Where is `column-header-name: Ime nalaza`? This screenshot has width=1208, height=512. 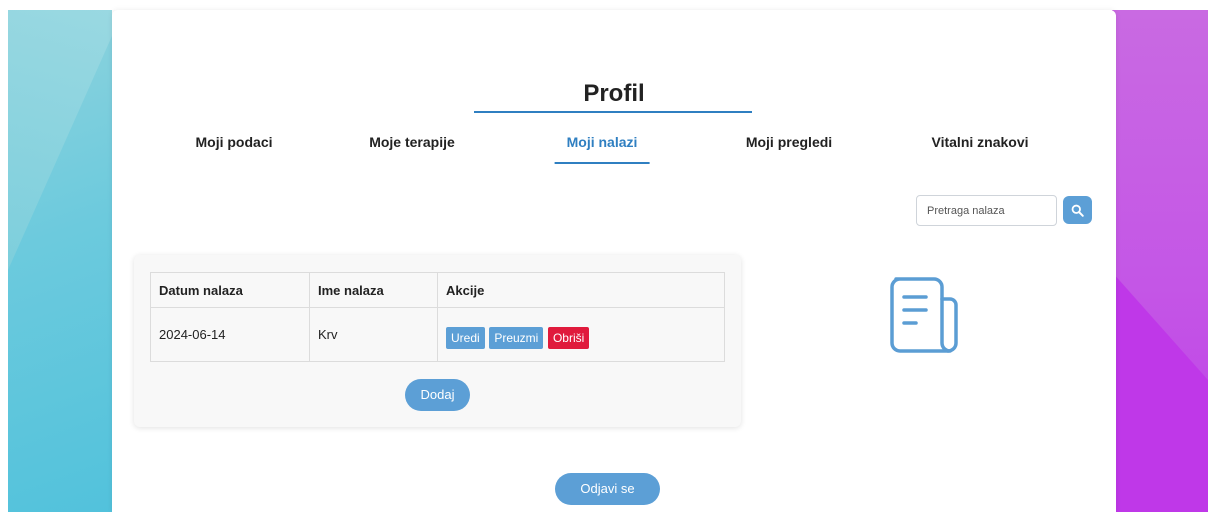 column-header-name: Ime nalaza is located at coordinates (373, 290).